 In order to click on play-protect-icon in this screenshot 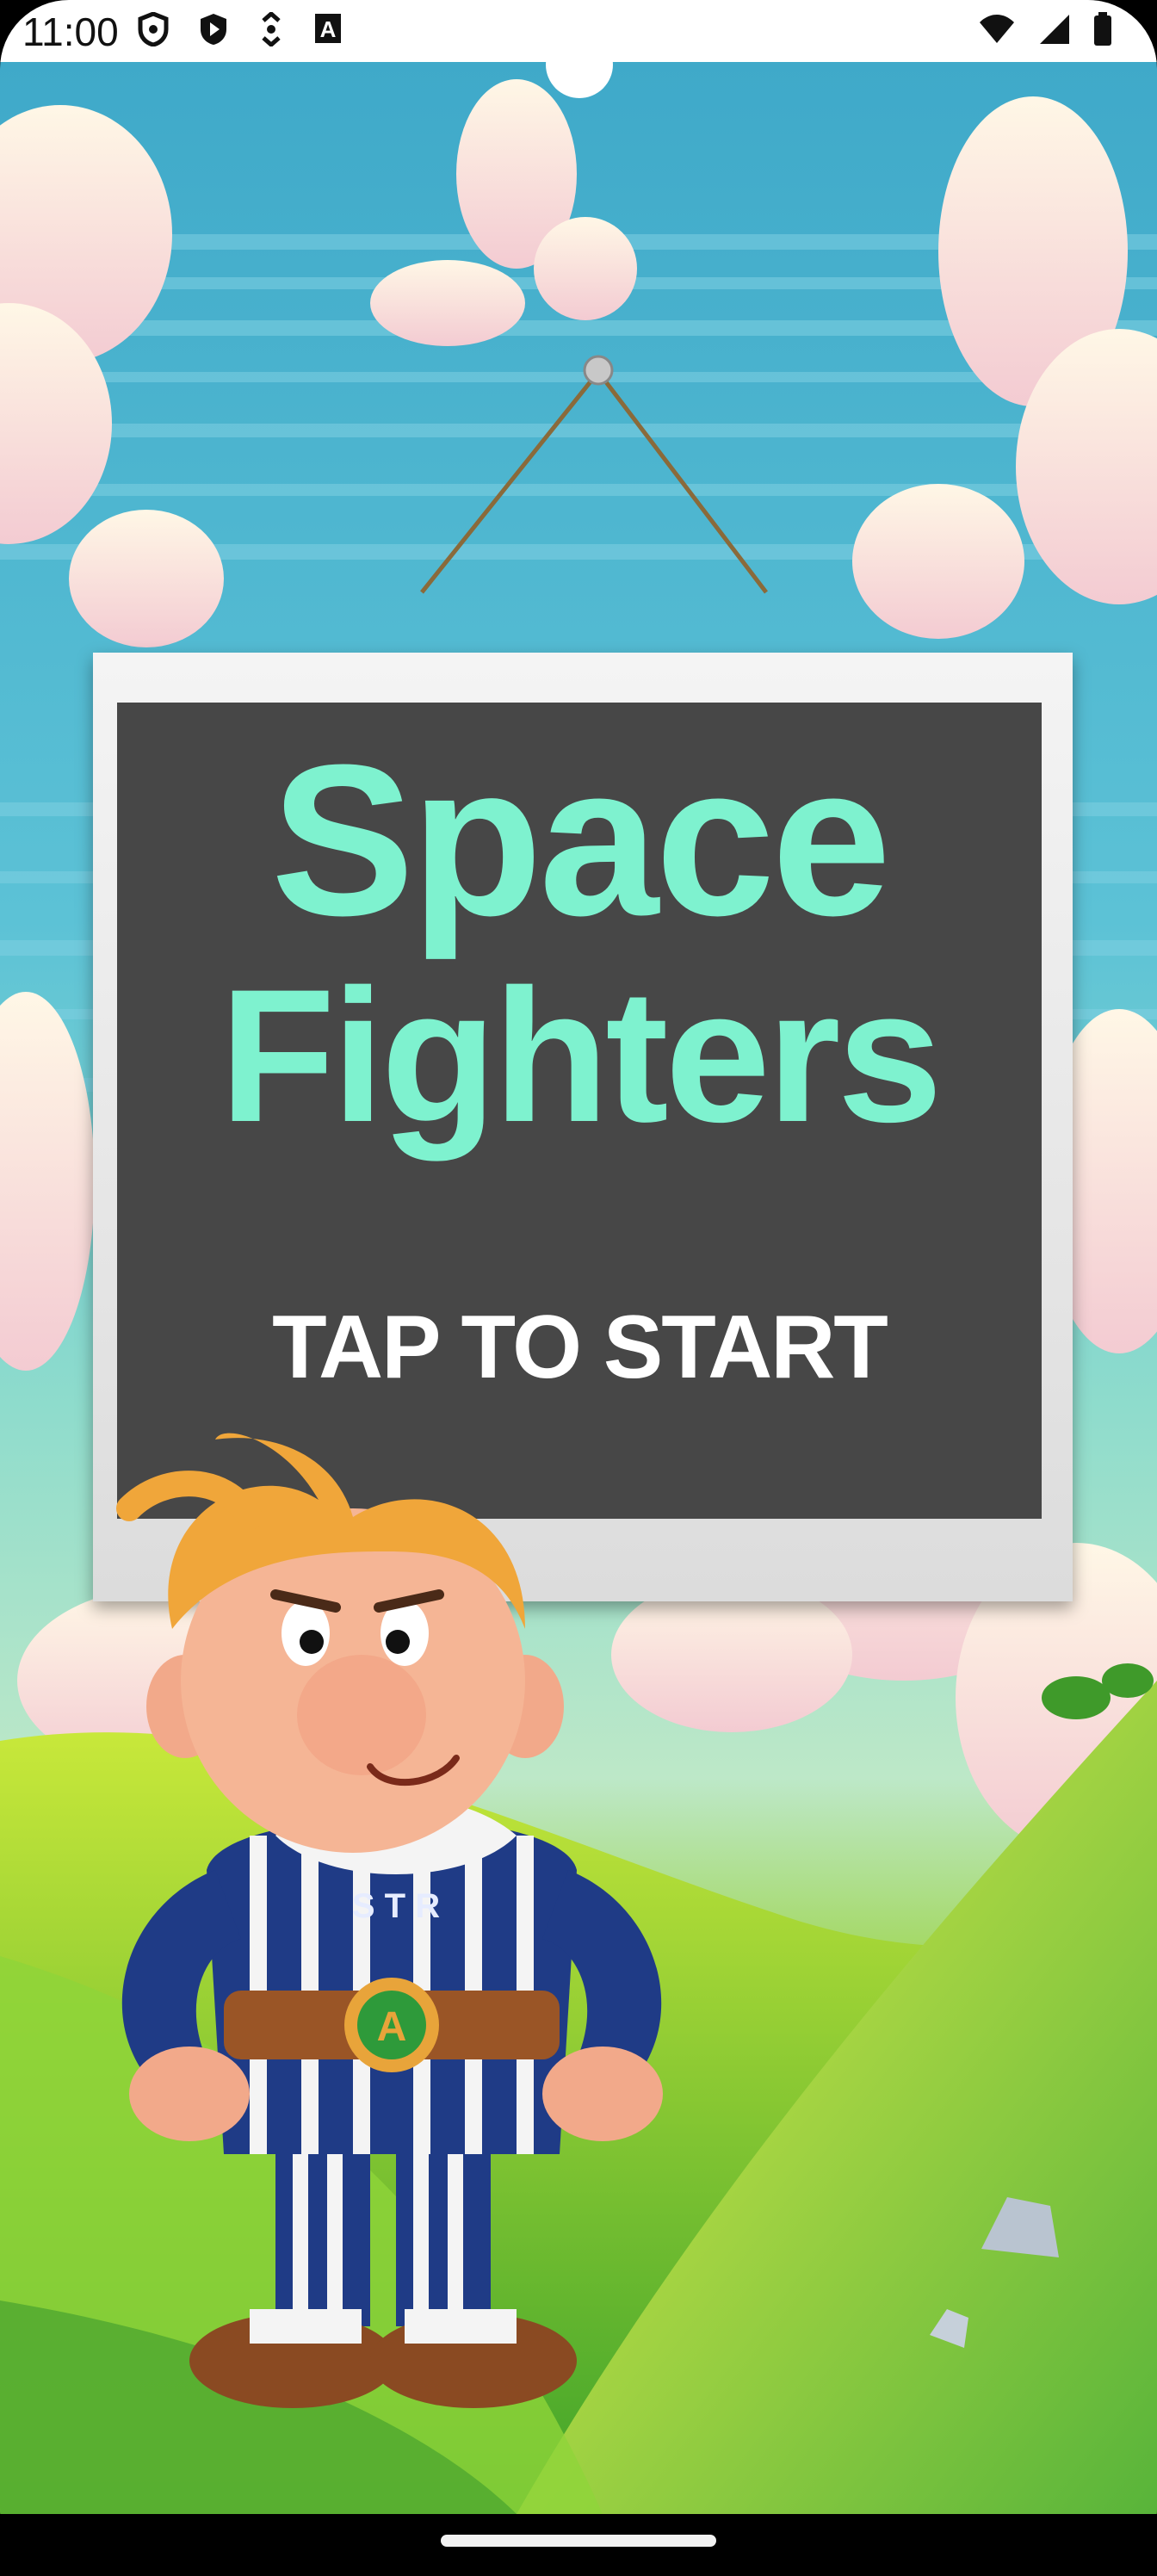, I will do `click(214, 29)`.